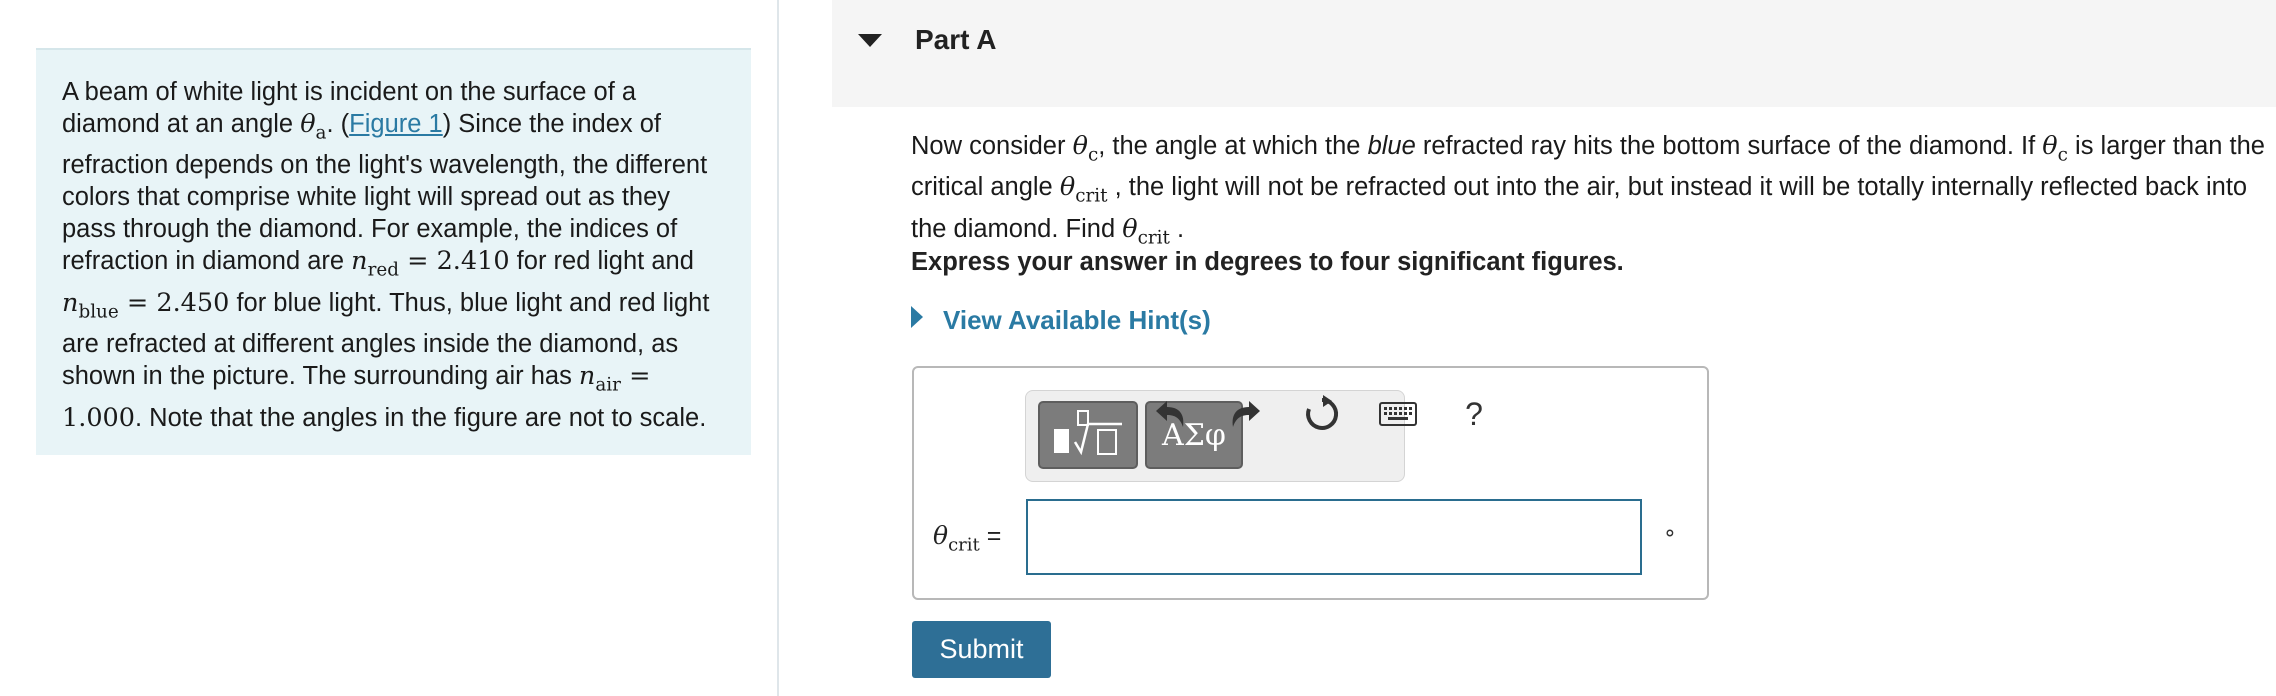 Image resolution: width=2276 pixels, height=696 pixels. What do you see at coordinates (956, 39) in the screenshot?
I see `part-title: Part A` at bounding box center [956, 39].